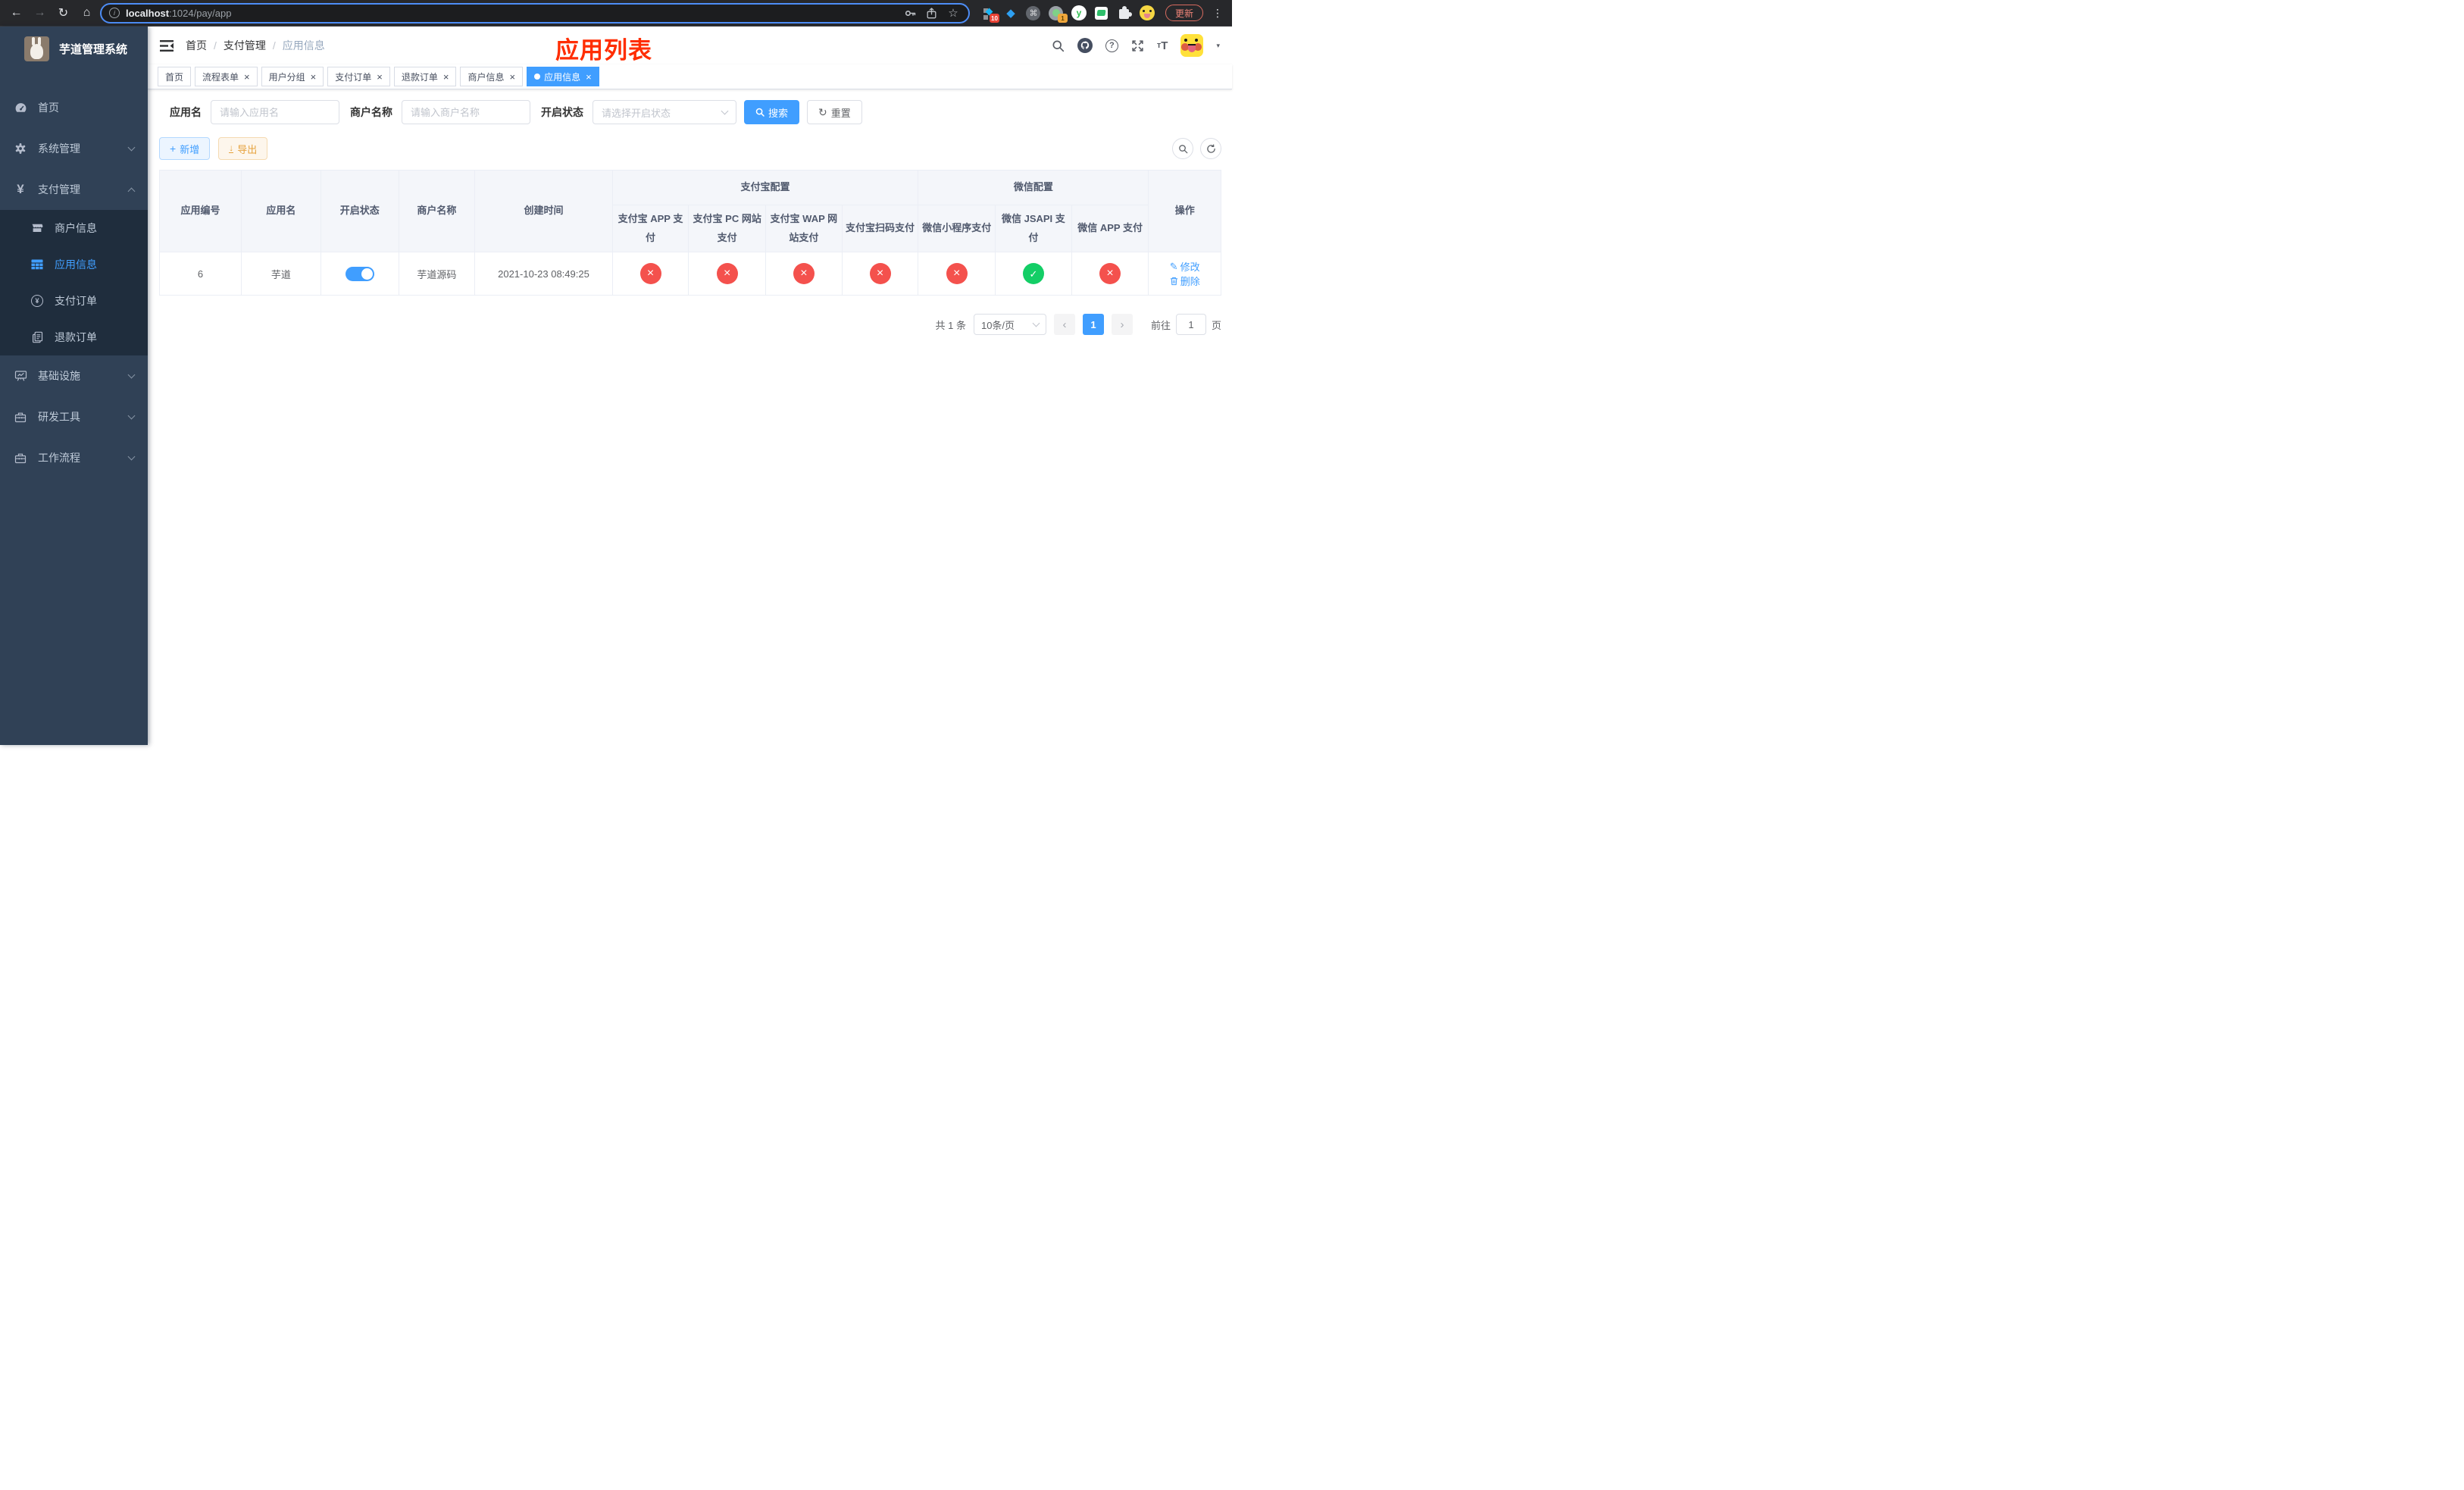  What do you see at coordinates (20, 108) in the screenshot?
I see `dashboard-icon` at bounding box center [20, 108].